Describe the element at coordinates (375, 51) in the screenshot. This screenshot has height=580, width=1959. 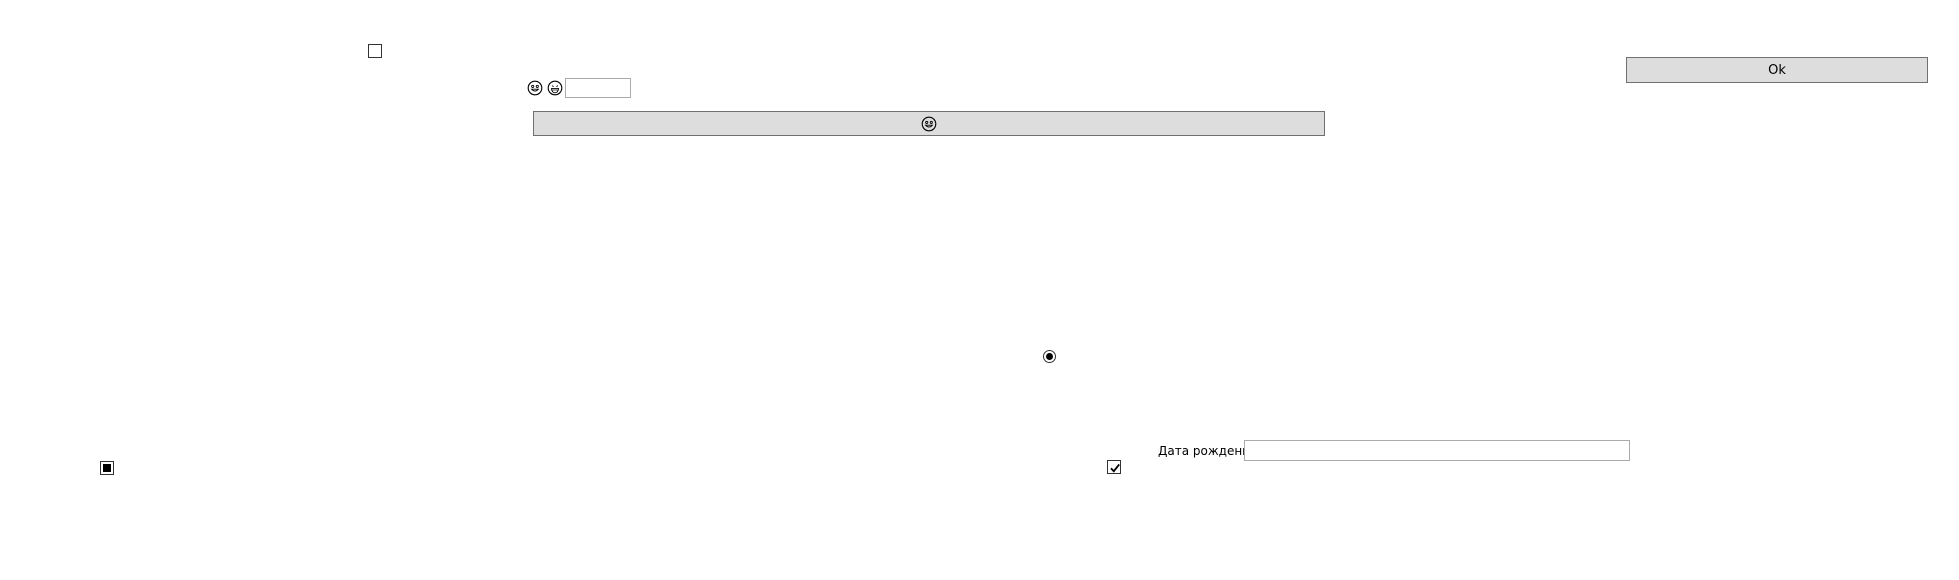
I see `checkbox-top` at that location.